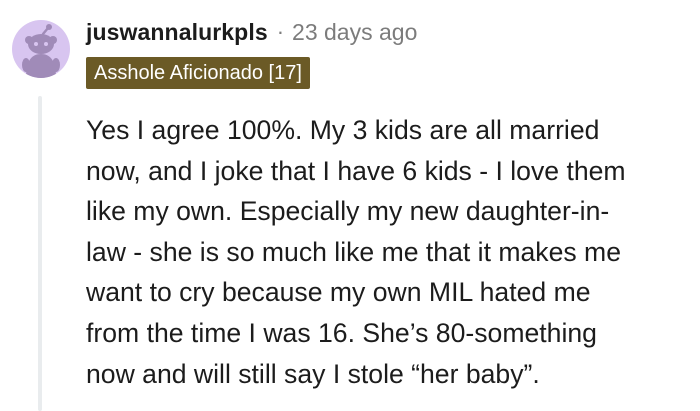  I want to click on snoo-avatar-icon, so click(41, 51).